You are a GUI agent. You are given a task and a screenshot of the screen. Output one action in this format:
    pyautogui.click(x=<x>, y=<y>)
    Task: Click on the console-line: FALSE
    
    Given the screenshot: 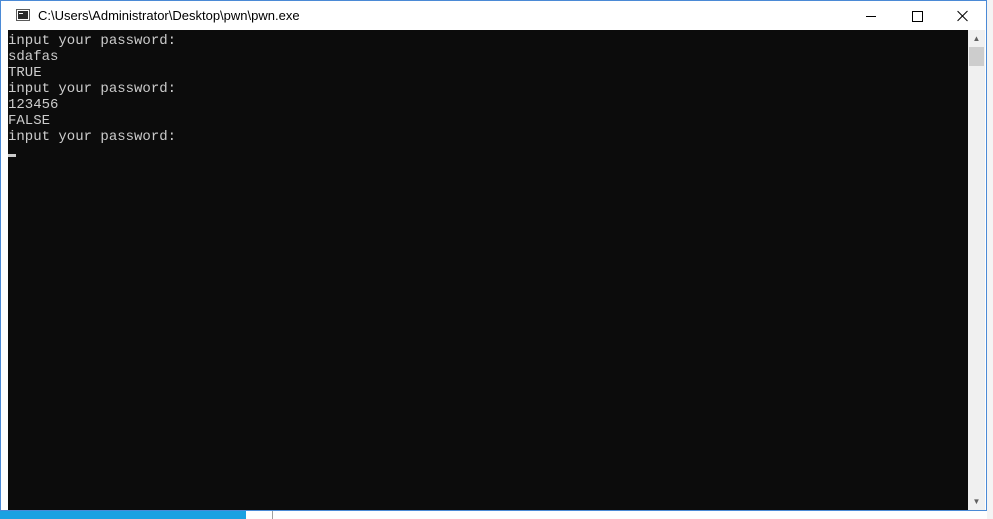 What is the action you would take?
    pyautogui.click(x=29, y=121)
    